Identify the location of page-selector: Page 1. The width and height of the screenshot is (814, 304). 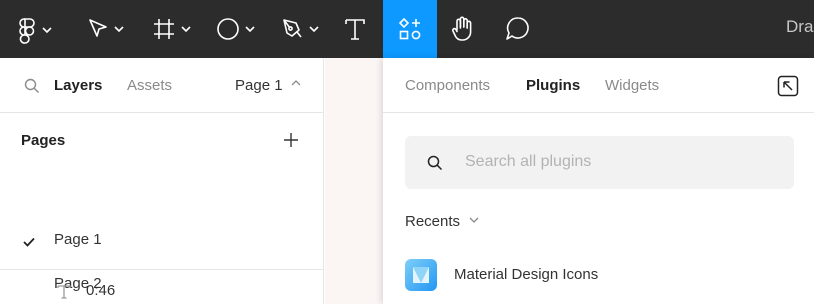
(268, 86).